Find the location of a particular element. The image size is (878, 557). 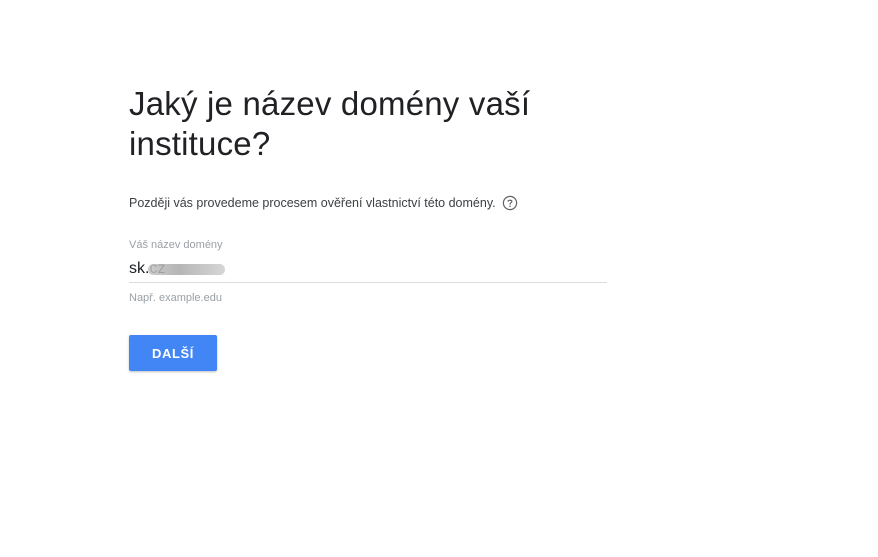

help-circle-icon is located at coordinates (510, 203).